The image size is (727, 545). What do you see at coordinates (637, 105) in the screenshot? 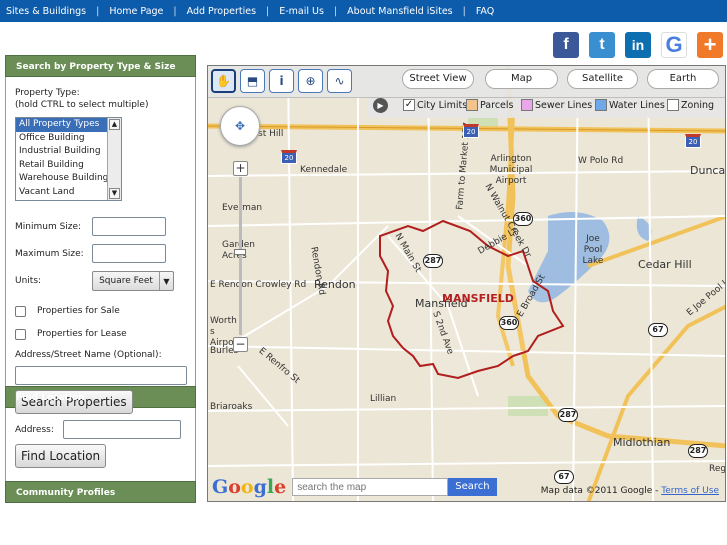
I see `layer-label: Water Lines` at bounding box center [637, 105].